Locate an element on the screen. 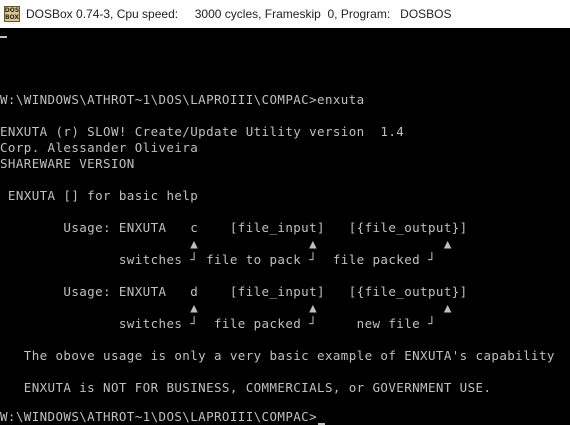 The width and height of the screenshot is (570, 425). usage-decompress-legend: switches ┘ file packed ┘ new file ┘ is located at coordinates (218, 323).